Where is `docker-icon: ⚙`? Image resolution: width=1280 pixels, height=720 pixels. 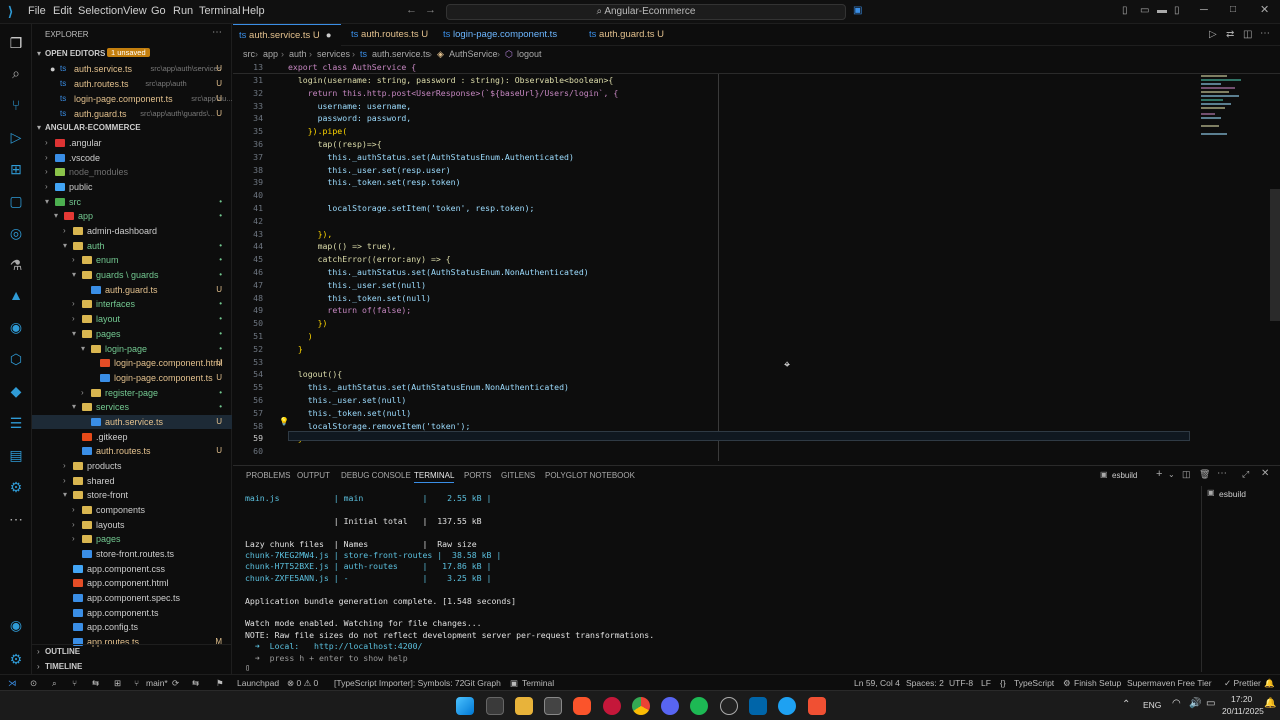 docker-icon: ⚙ is located at coordinates (16, 487).